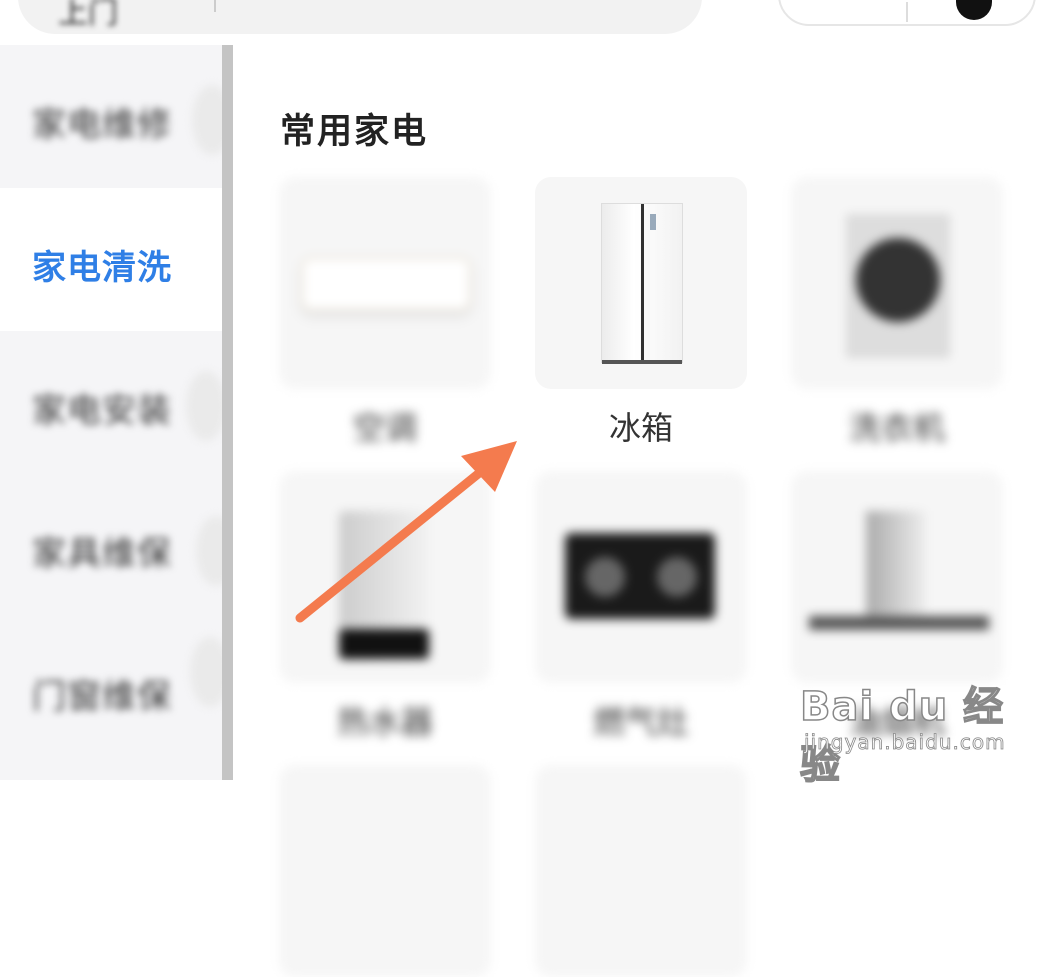 This screenshot has height=977, width=1043. Describe the element at coordinates (918, 724) in the screenshot. I see `watermark: Bai du 经验 jingyan.baidu.com` at that location.